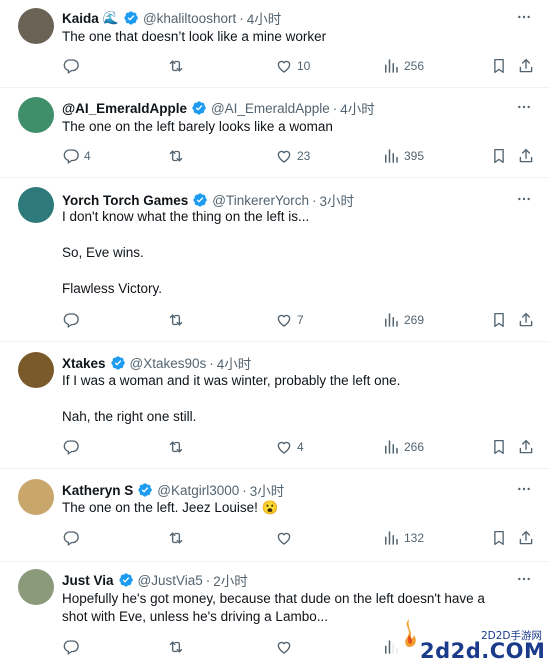 This screenshot has width=550, height=667. I want to click on reply-button: 4, so click(76, 156).